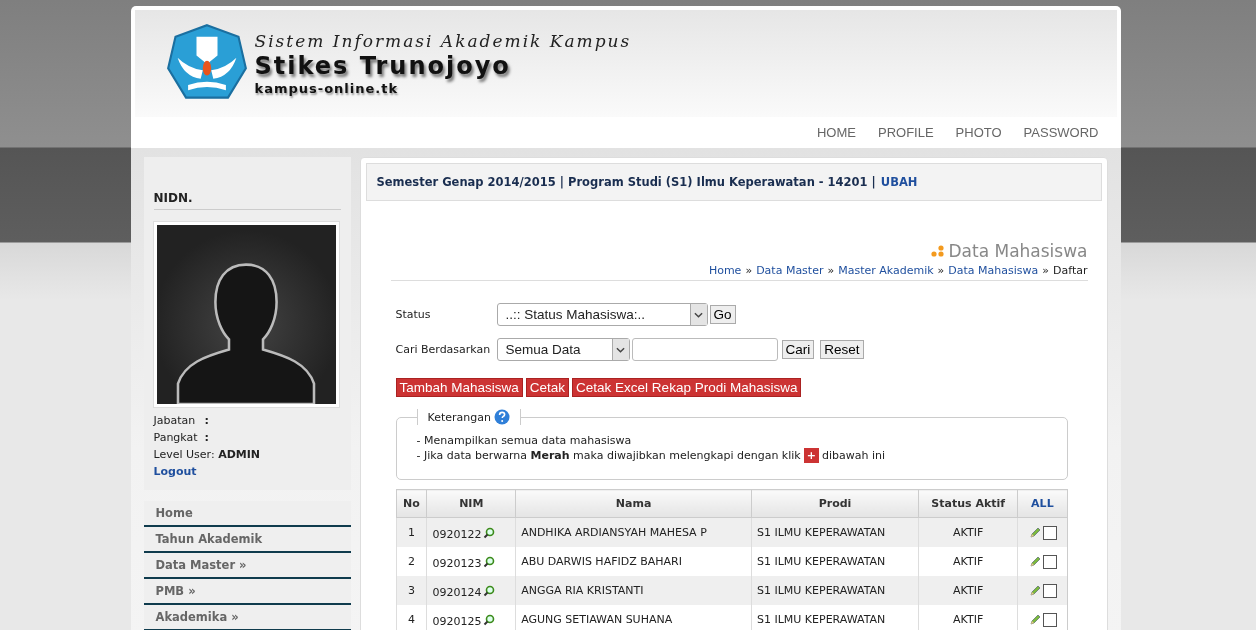 This screenshot has width=1256, height=630. I want to click on nim-text: 0920122, so click(457, 534).